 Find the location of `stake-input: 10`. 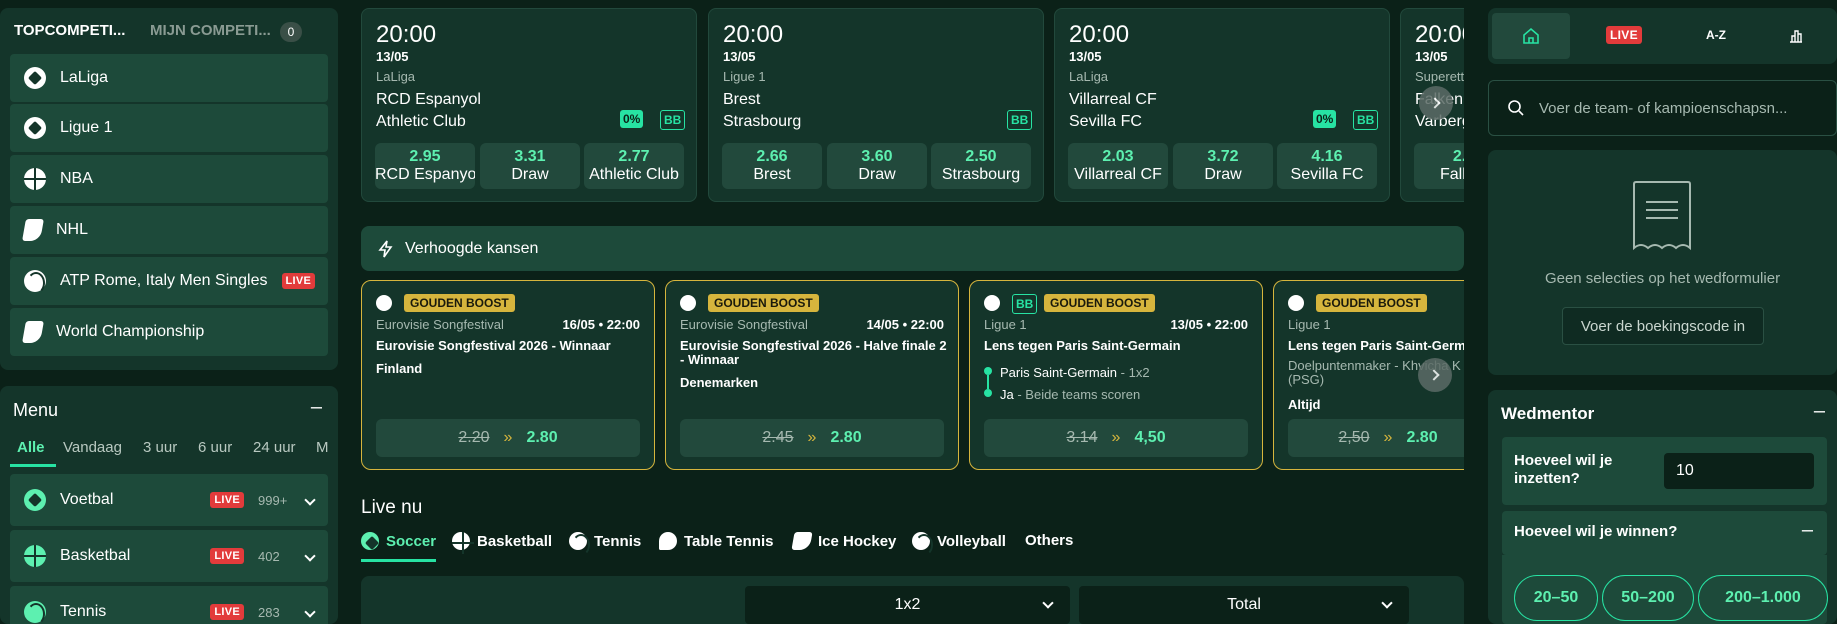

stake-input: 10 is located at coordinates (1739, 471).